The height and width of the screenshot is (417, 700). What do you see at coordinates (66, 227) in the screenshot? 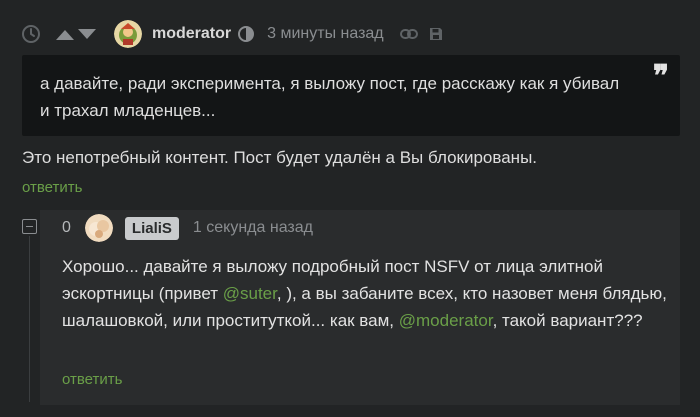
I see `comment-rating: 0` at bounding box center [66, 227].